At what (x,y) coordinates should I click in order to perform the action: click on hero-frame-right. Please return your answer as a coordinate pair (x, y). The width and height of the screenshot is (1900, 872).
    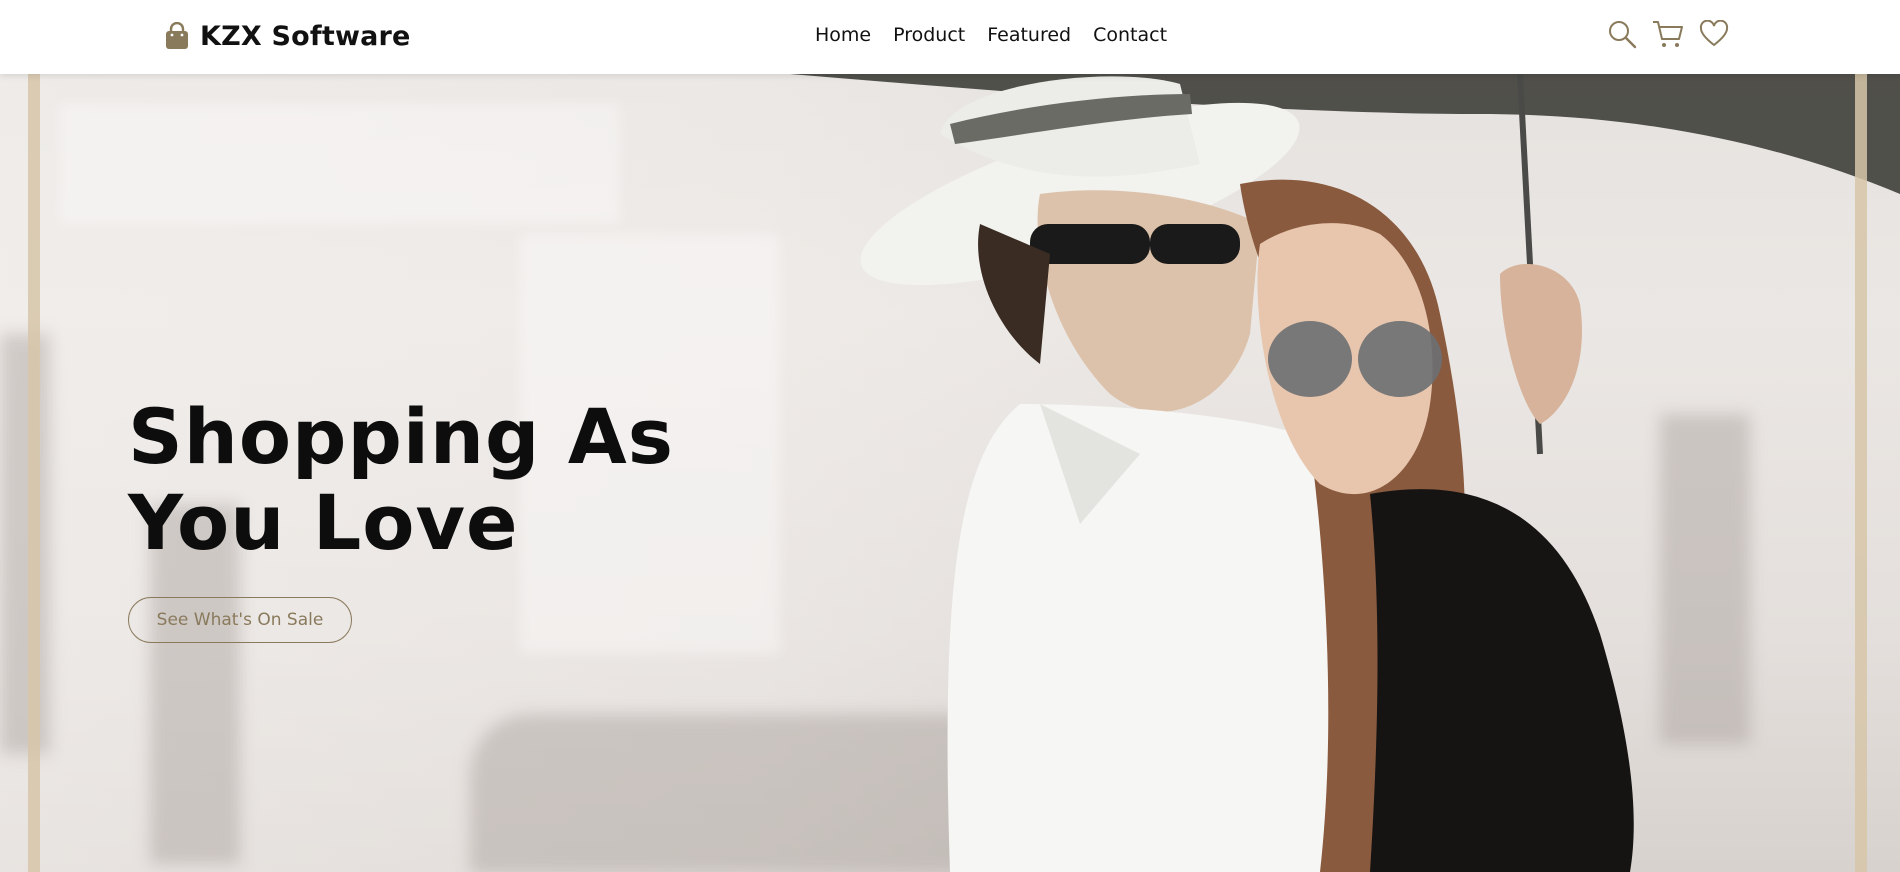
    Looking at the image, I should click on (1861, 473).